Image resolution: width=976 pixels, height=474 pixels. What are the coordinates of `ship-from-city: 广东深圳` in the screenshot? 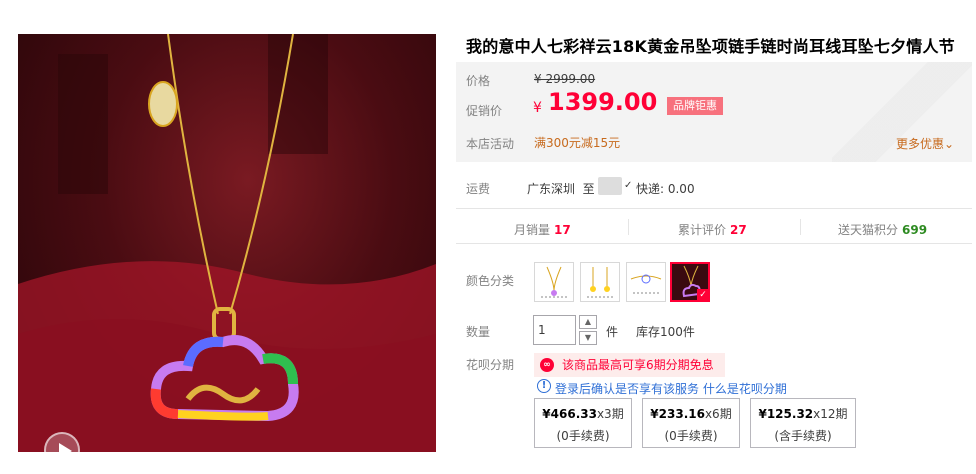 It's located at (551, 189).